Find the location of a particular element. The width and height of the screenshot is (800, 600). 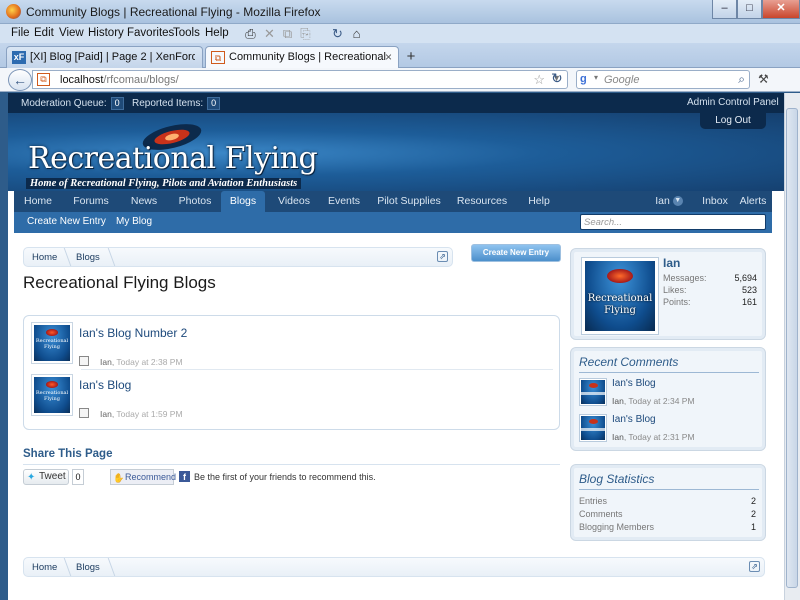

search-engine-dropdown-icon: ▾ is located at coordinates (596, 77).